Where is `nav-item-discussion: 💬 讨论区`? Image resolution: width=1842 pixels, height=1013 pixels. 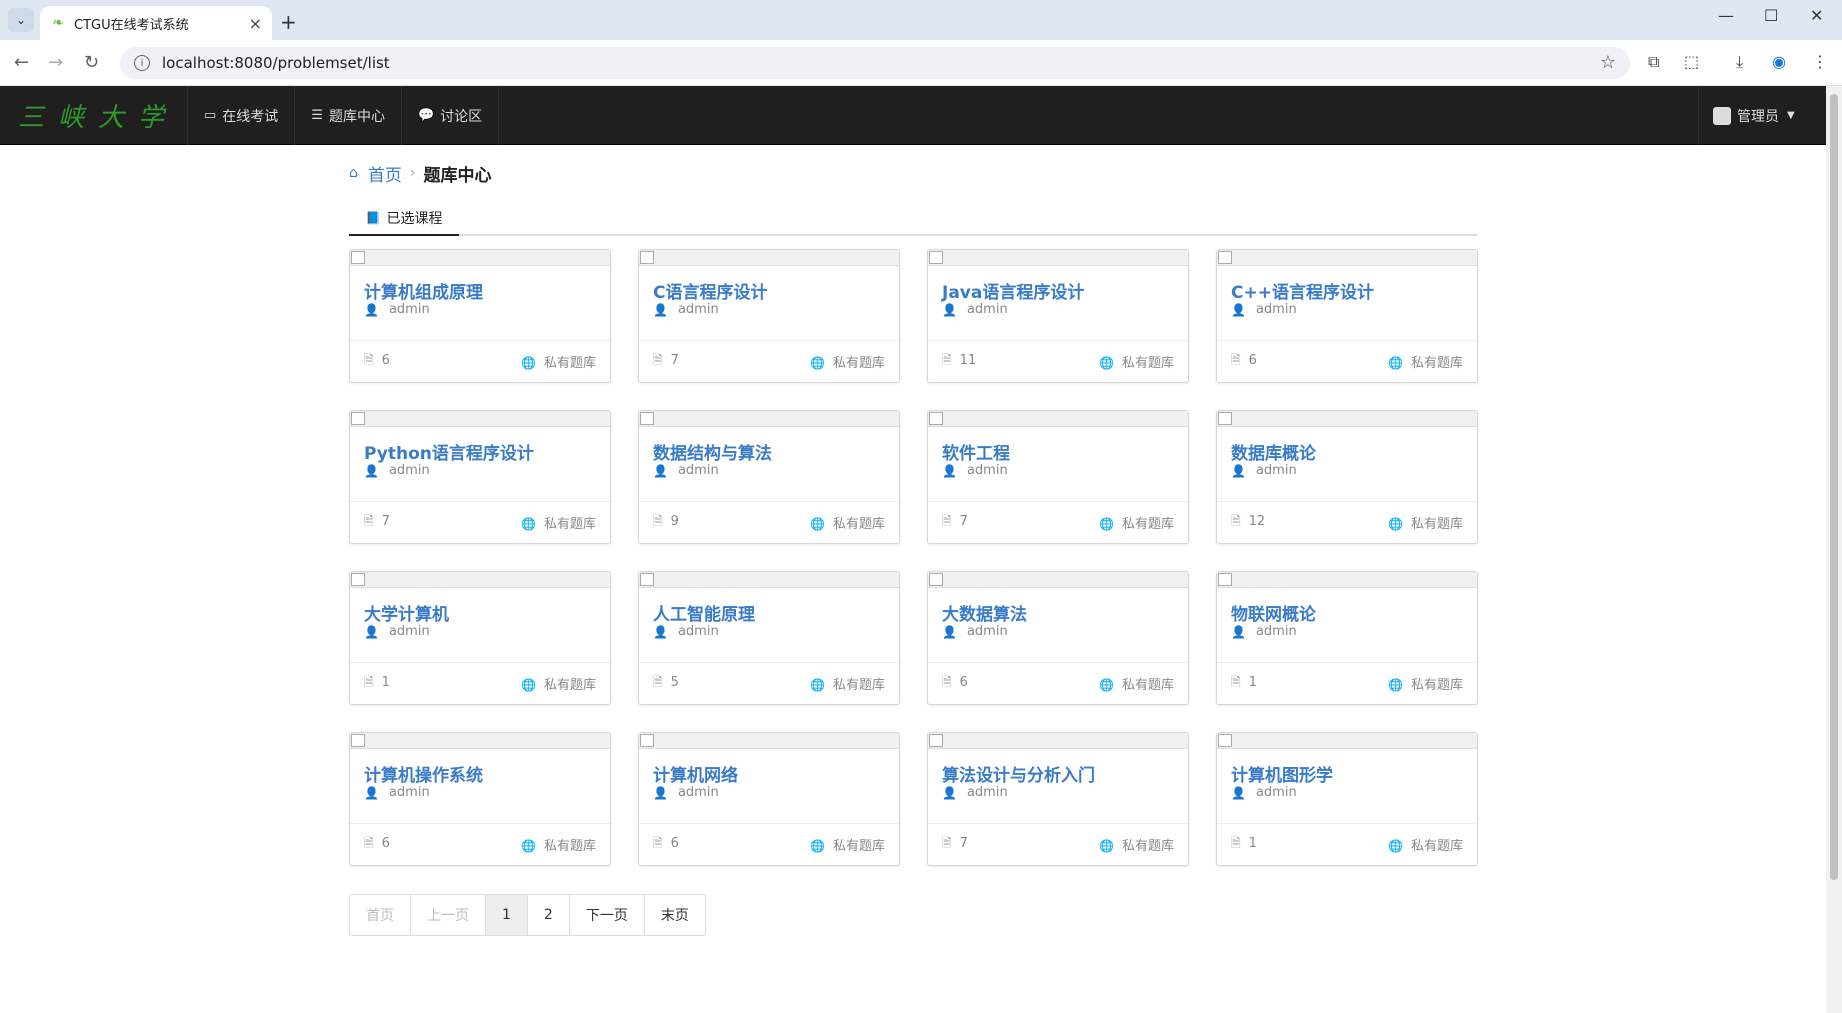
nav-item-discussion: 💬 讨论区 is located at coordinates (451, 115).